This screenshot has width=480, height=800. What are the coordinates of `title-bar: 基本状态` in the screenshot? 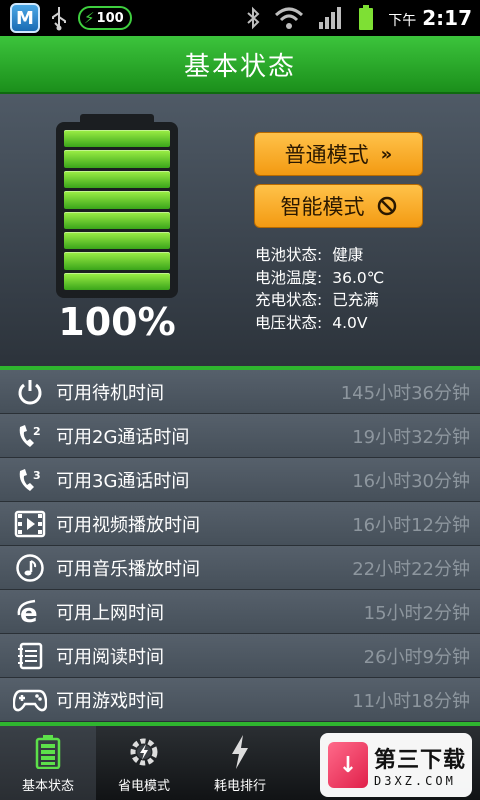 It's located at (240, 65).